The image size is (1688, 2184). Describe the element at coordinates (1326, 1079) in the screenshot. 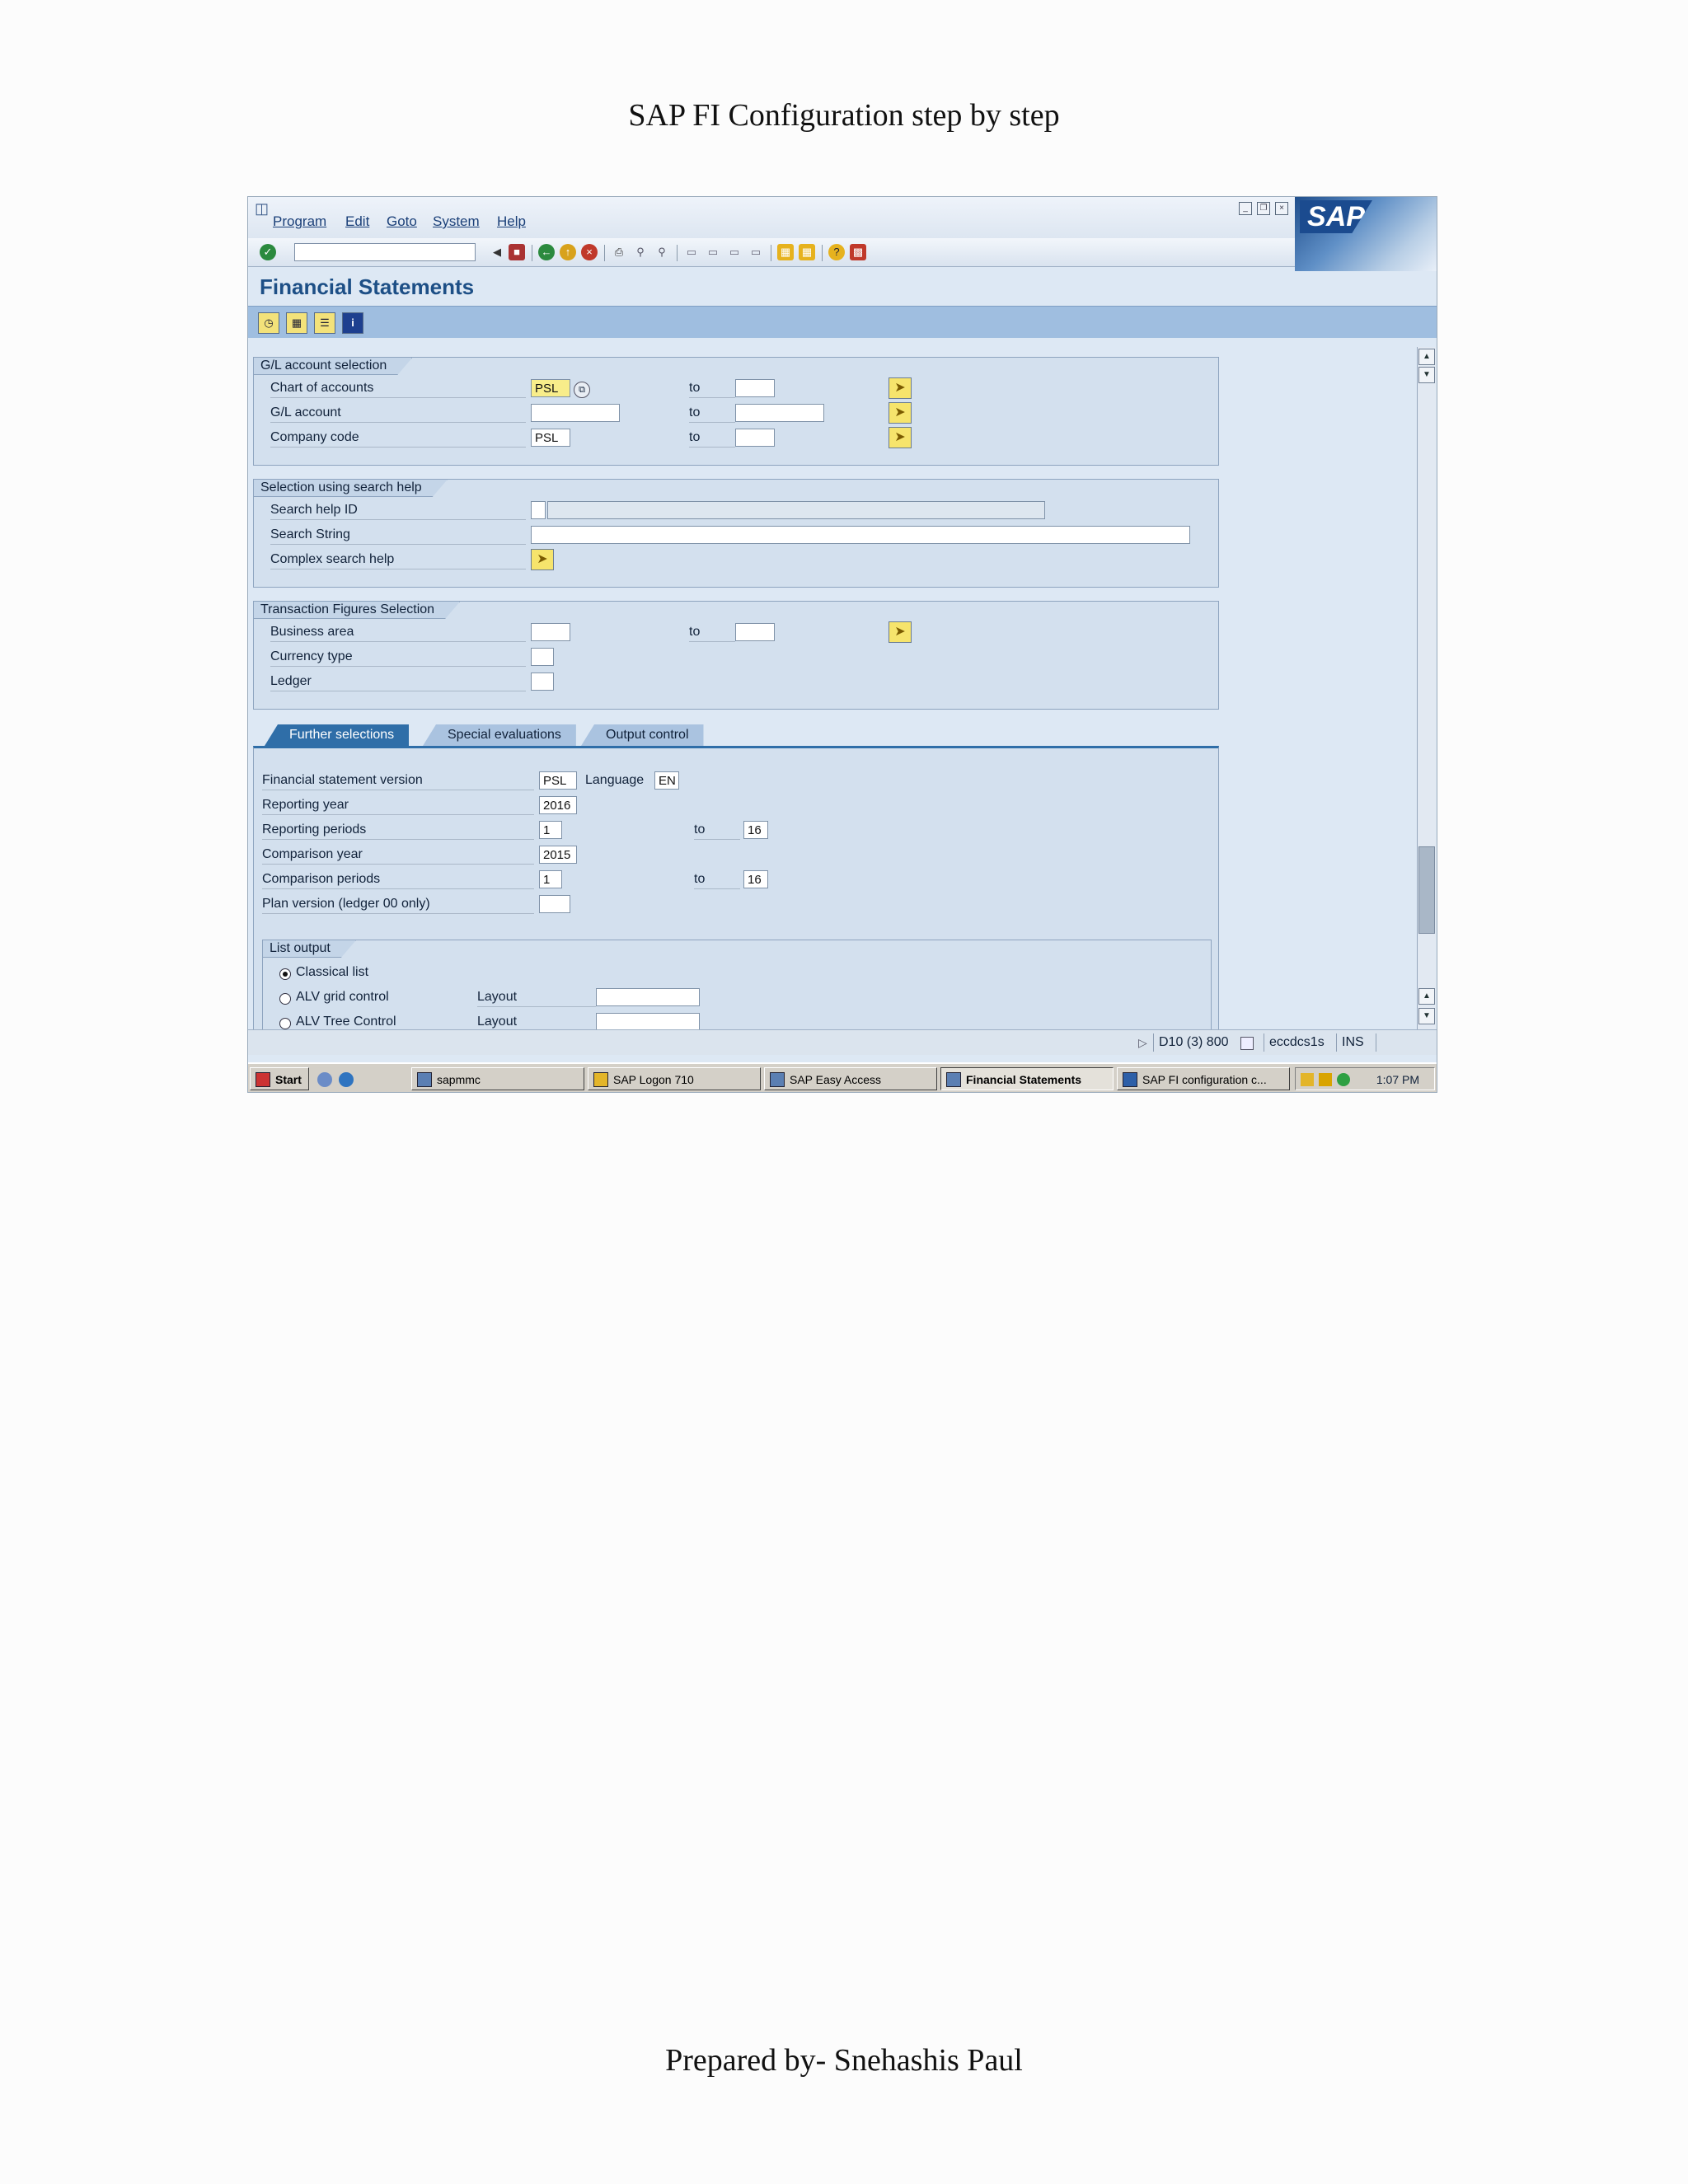

I see `tray-warning-icon` at that location.